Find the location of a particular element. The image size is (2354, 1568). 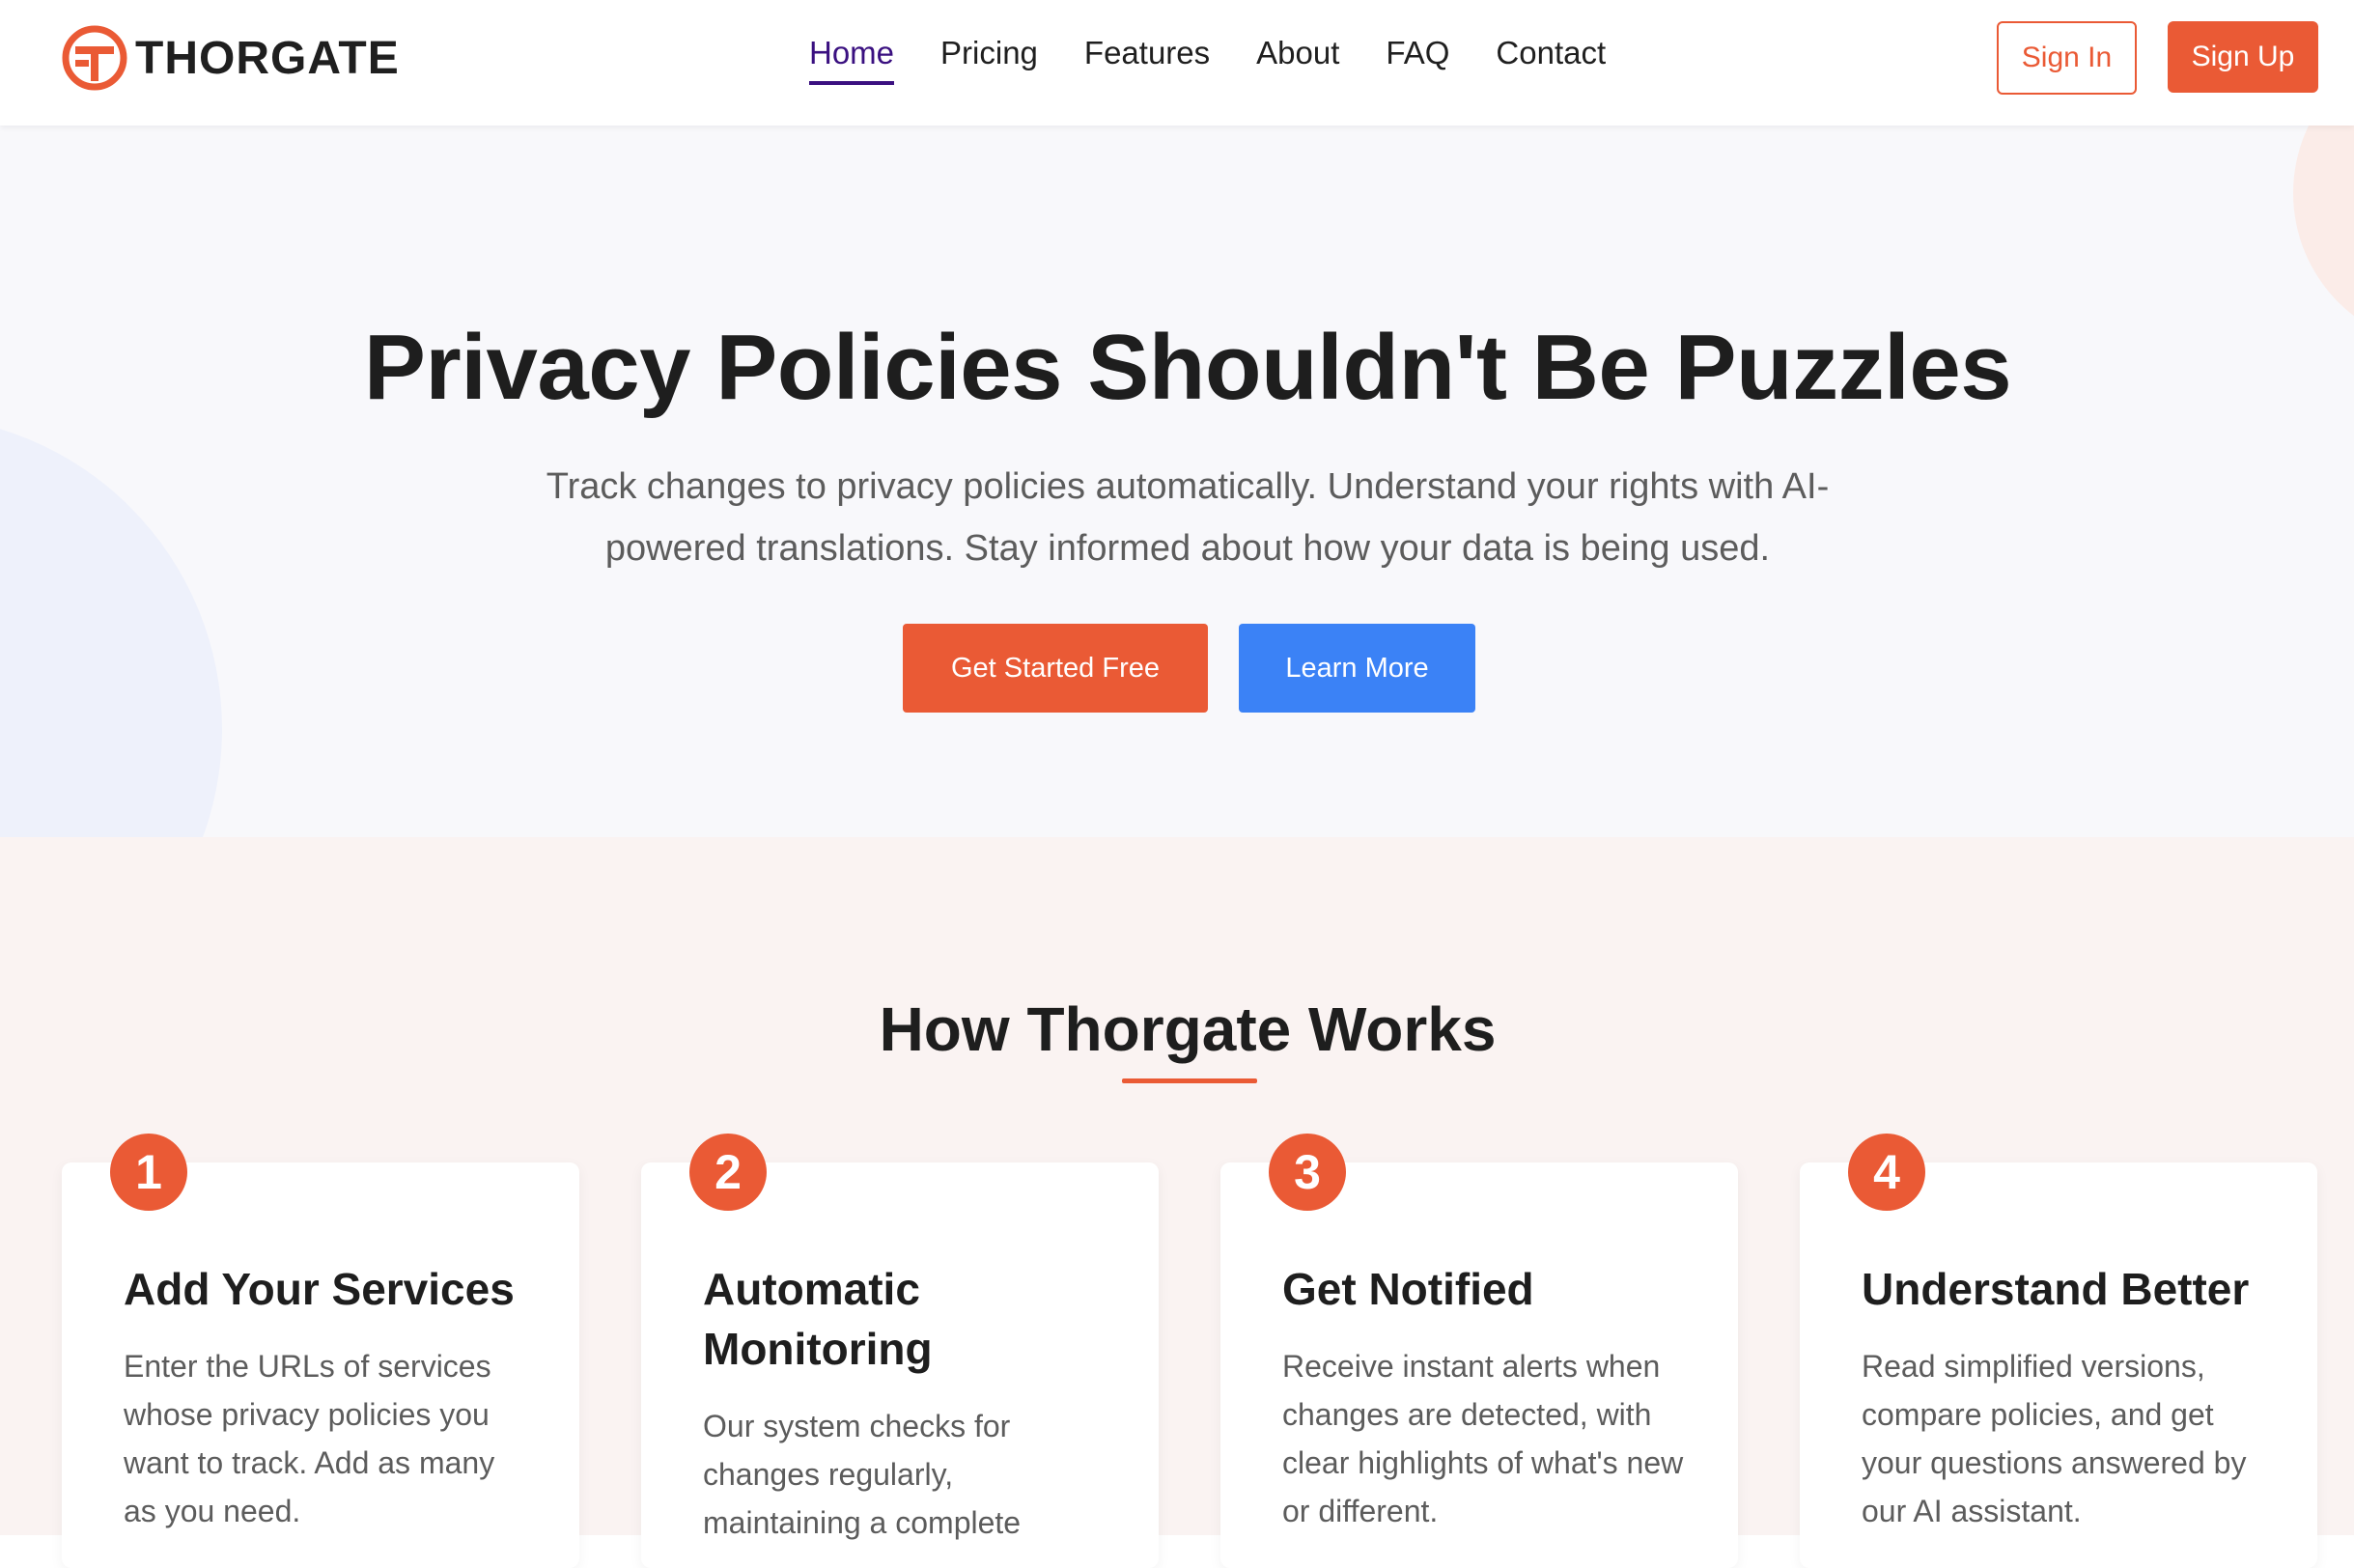

step-title: Get Notified is located at coordinates (1408, 1289).